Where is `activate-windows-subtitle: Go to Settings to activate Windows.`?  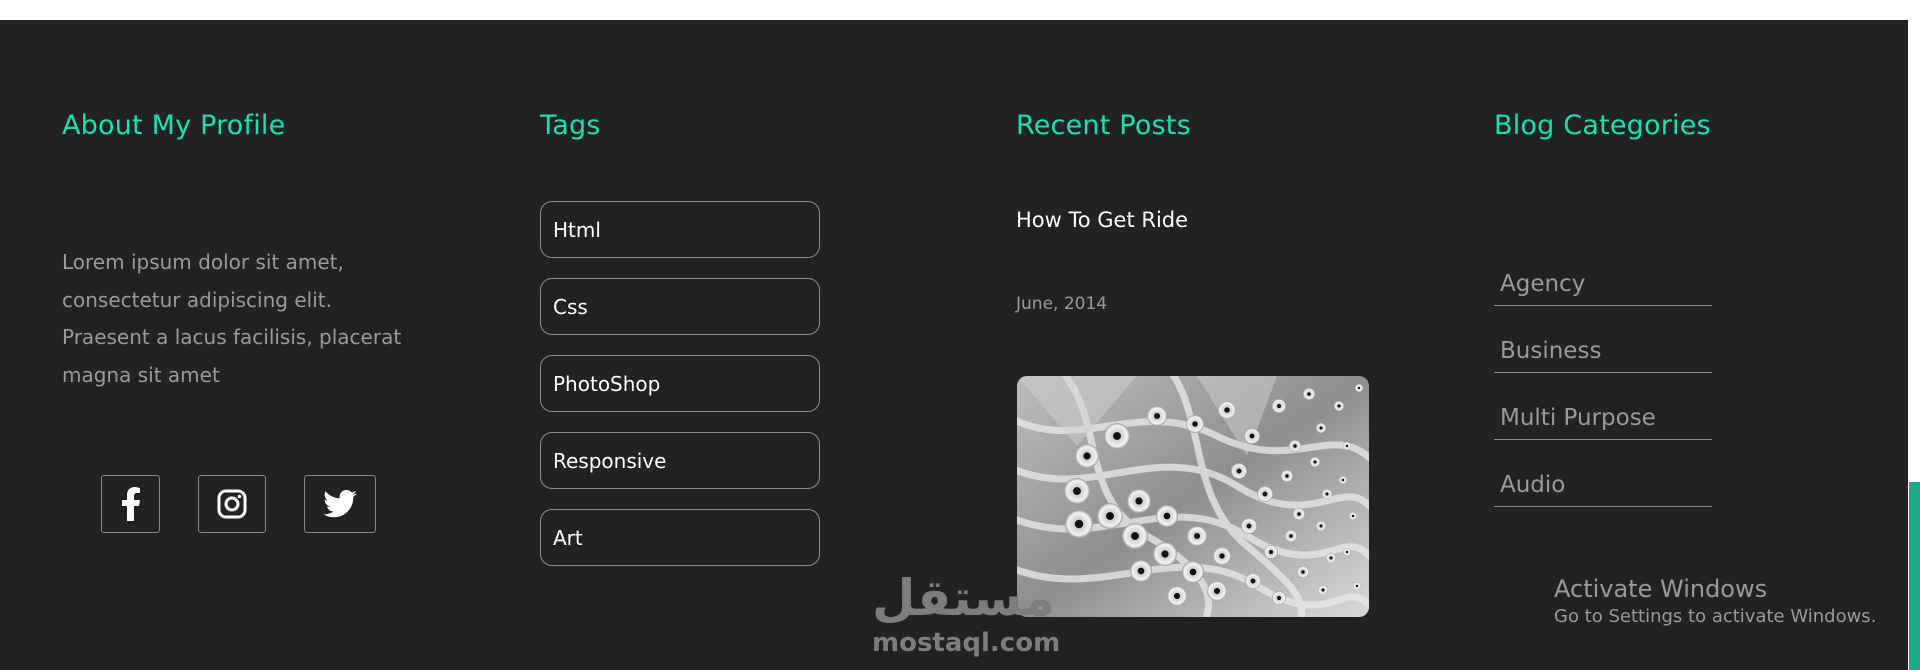 activate-windows-subtitle: Go to Settings to activate Windows. is located at coordinates (1715, 616).